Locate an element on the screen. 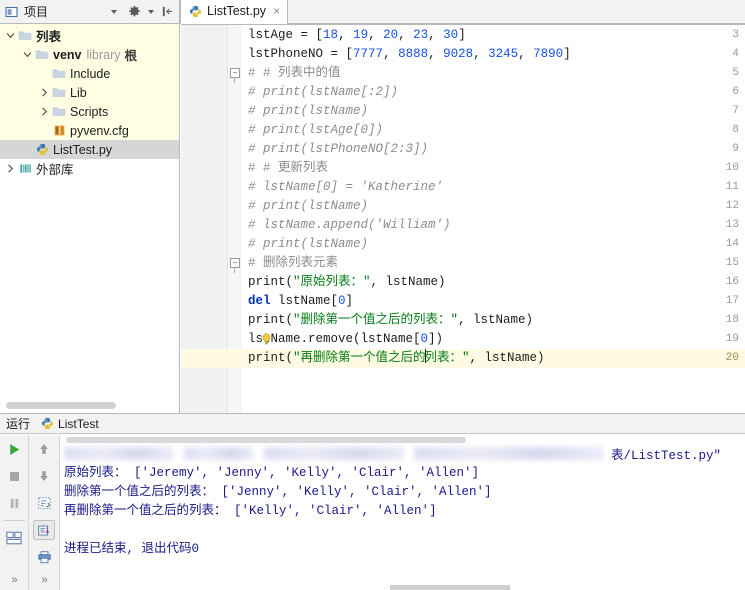  code-token: = is located at coordinates (308, 35).